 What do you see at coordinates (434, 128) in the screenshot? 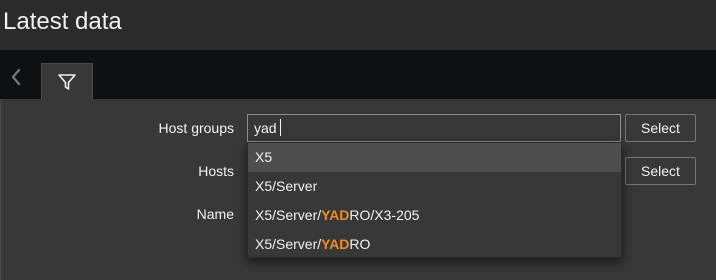
I see `host-groups-input` at bounding box center [434, 128].